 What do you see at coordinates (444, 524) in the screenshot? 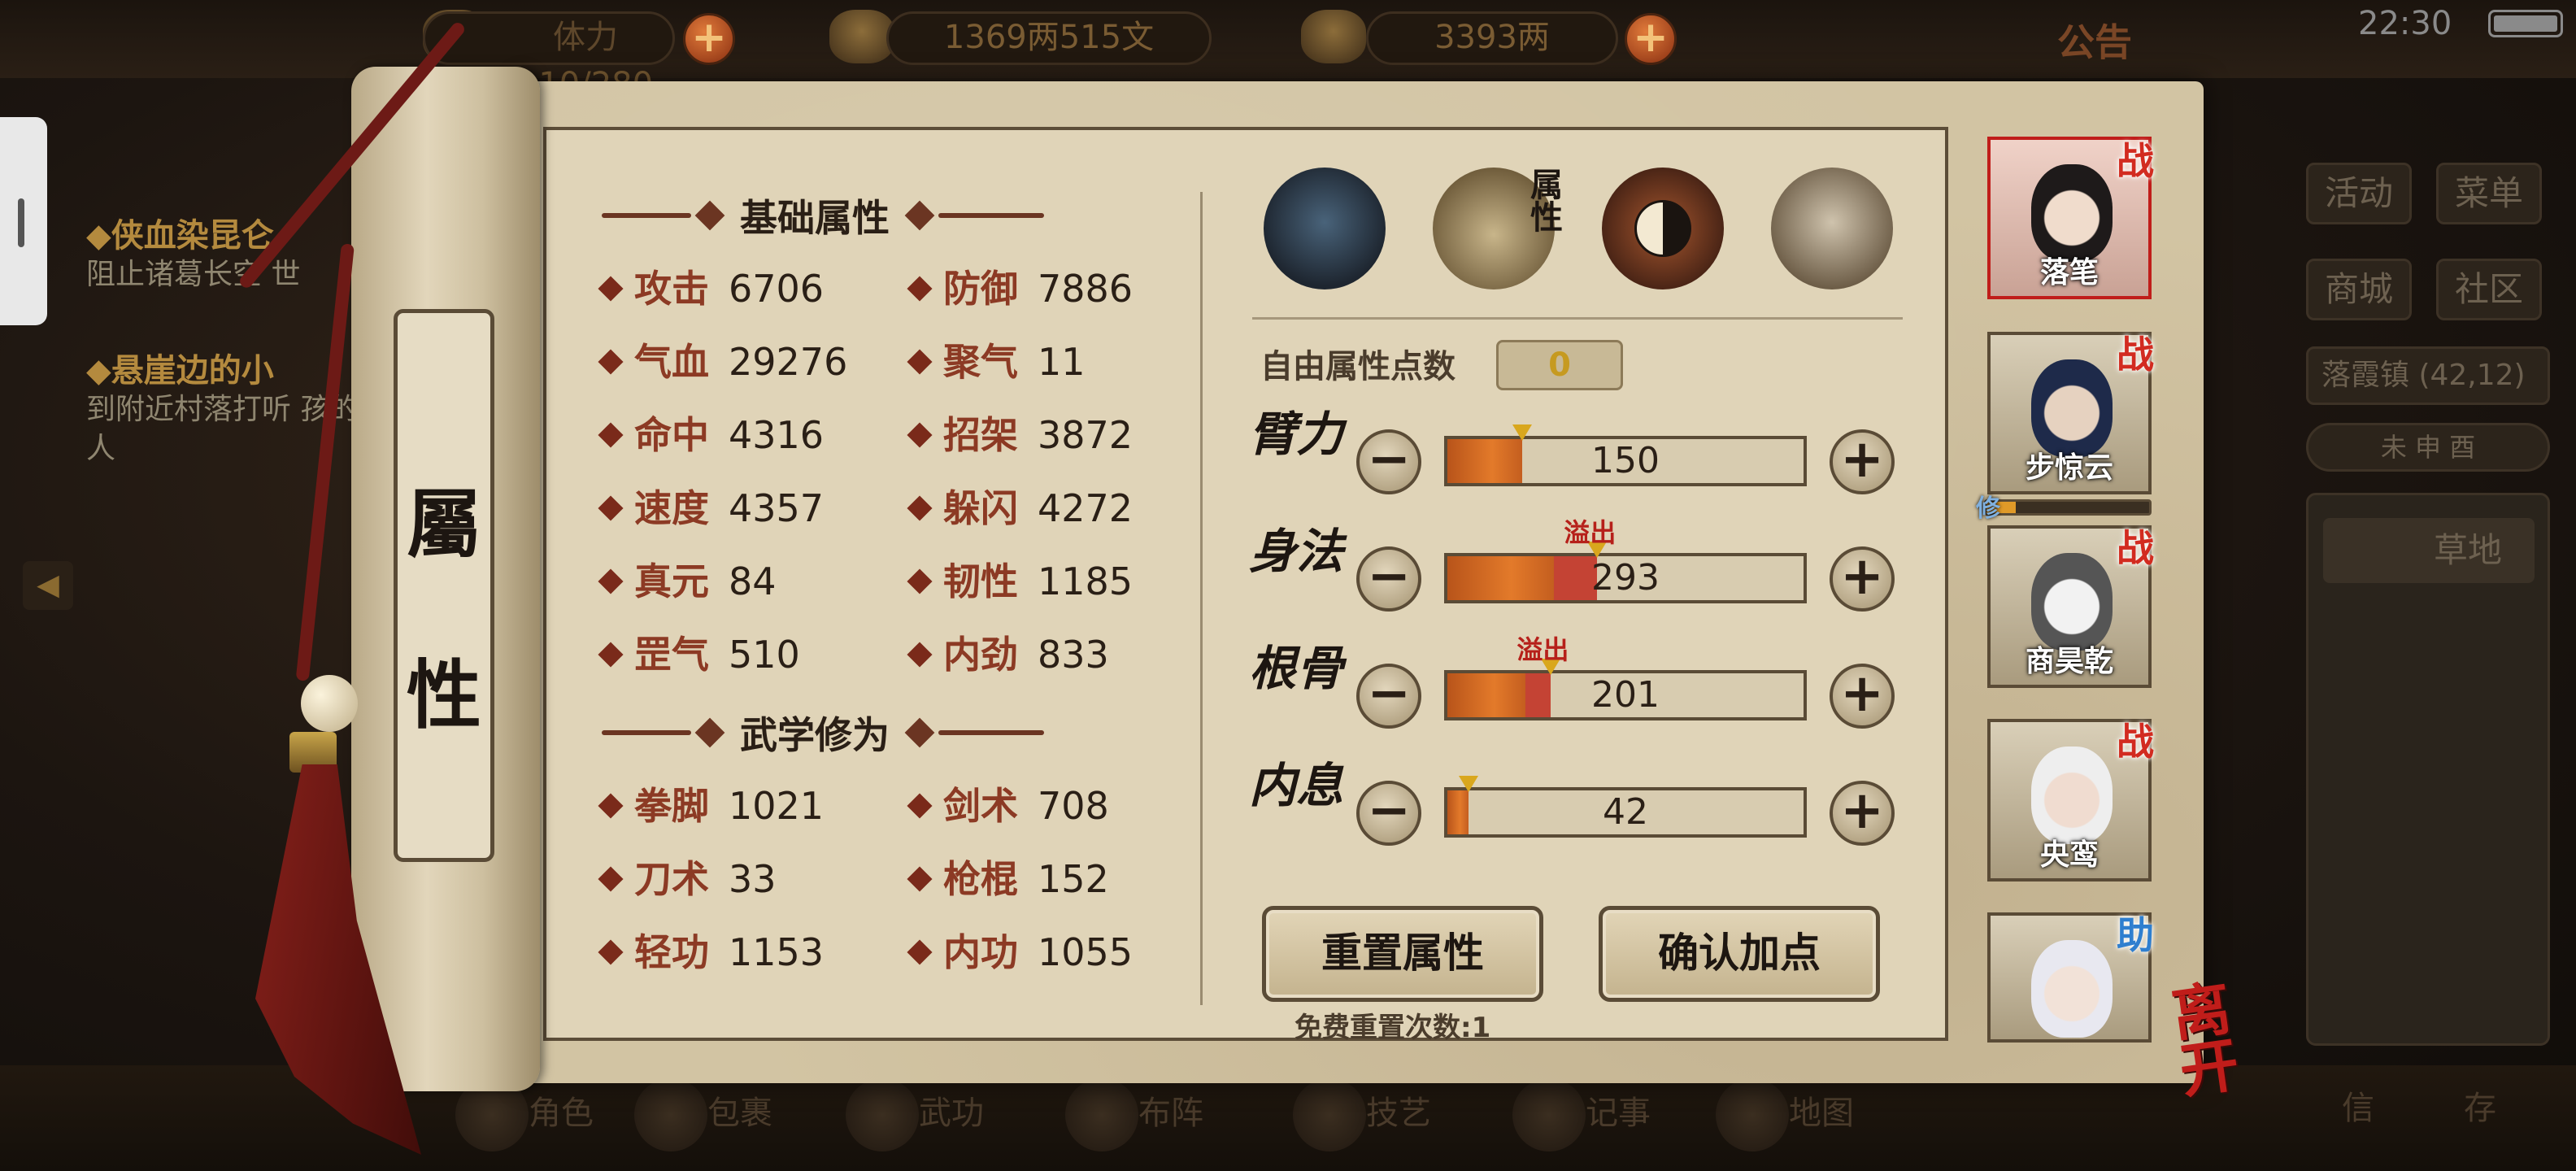
I see `scroll-title-char: 屬` at bounding box center [444, 524].